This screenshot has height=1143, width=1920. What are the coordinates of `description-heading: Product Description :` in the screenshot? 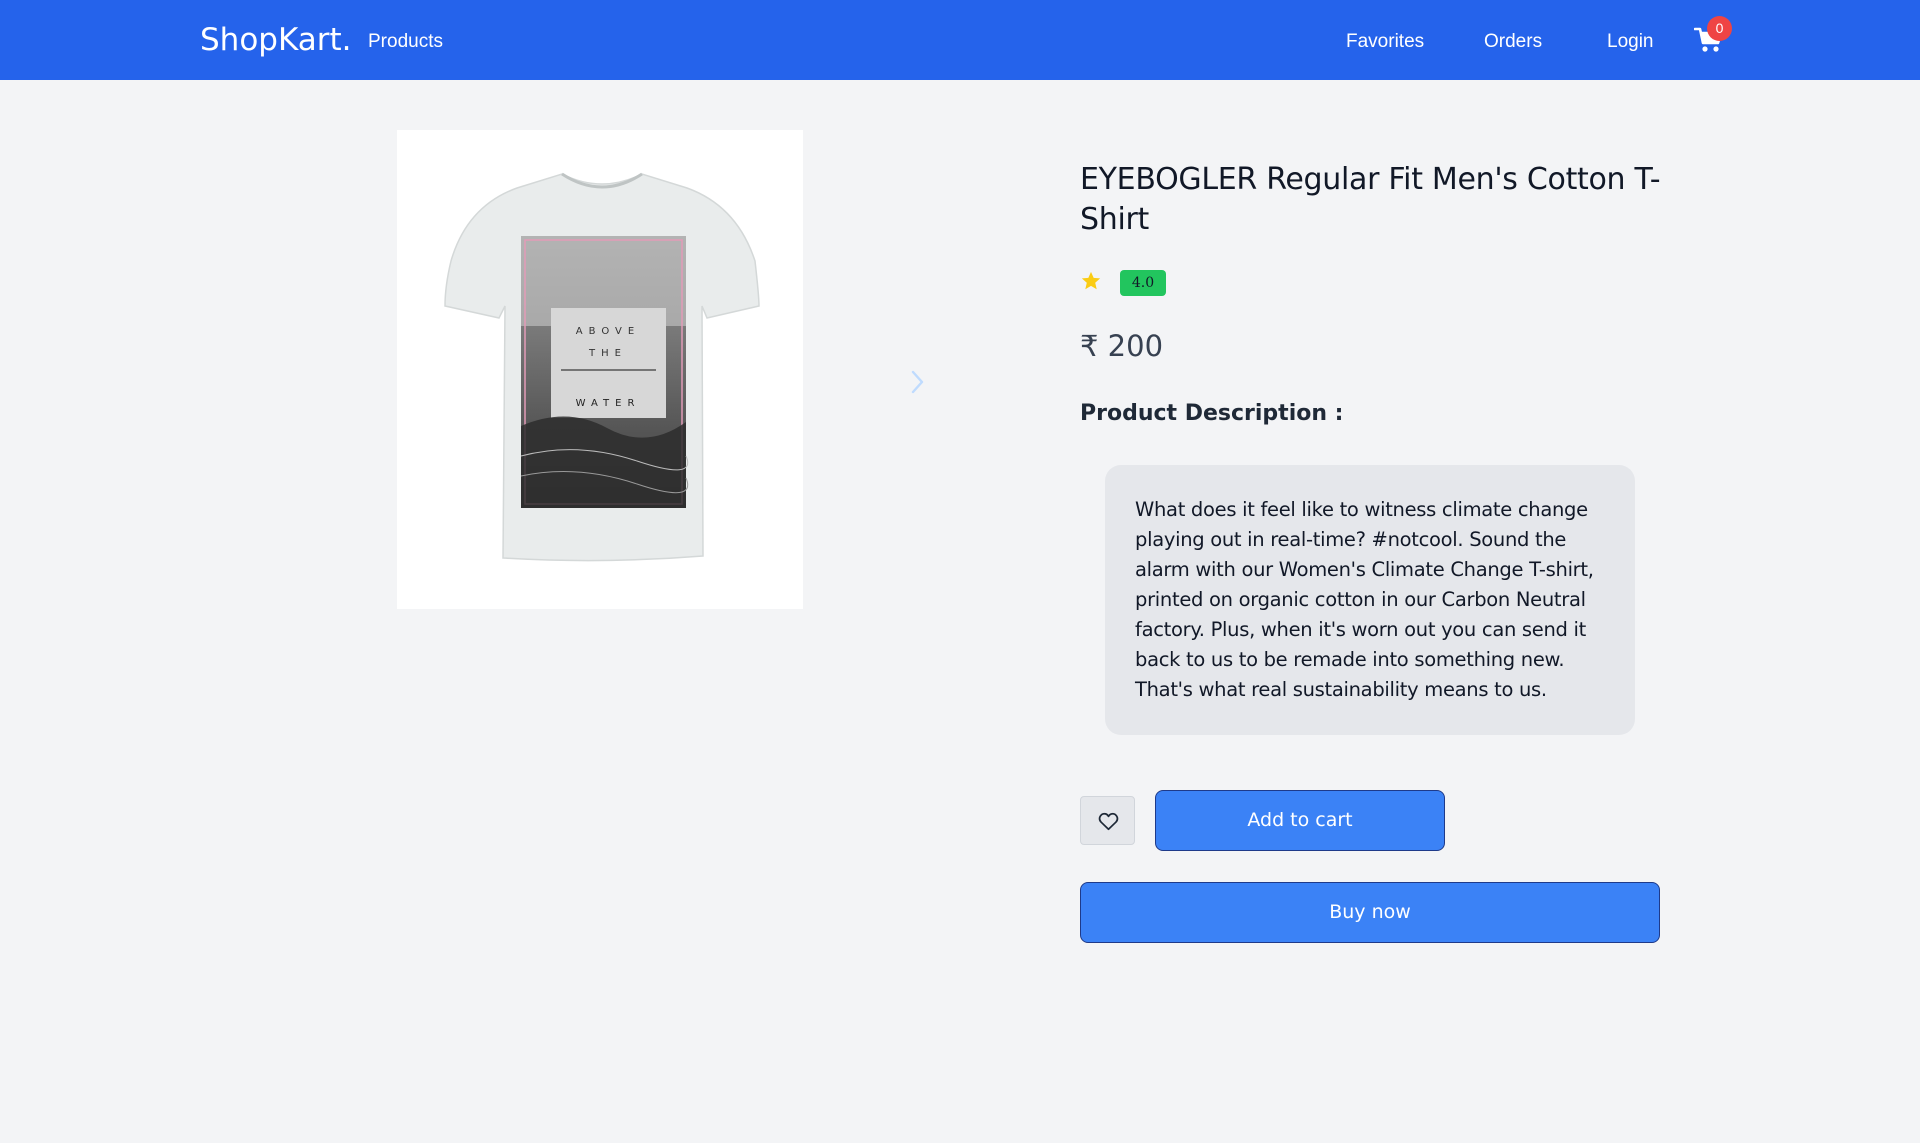 It's located at (1212, 413).